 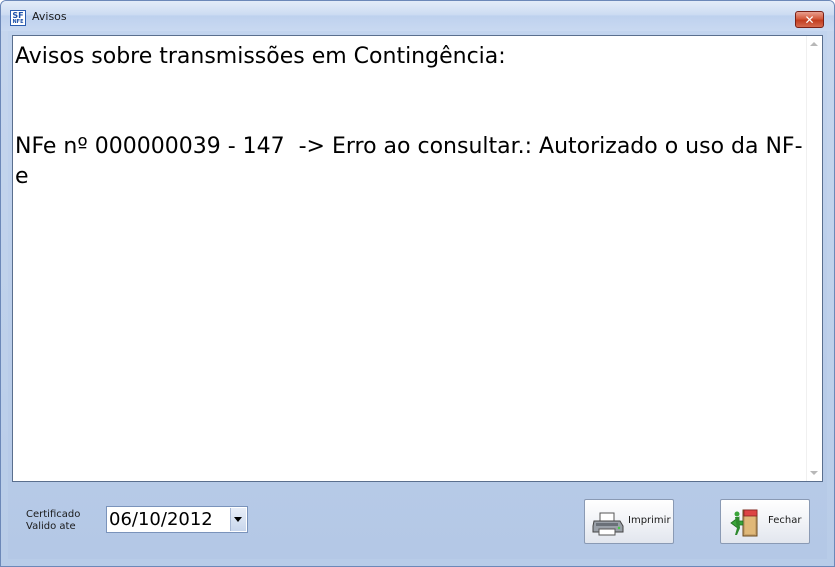 I want to click on certificate-label: Certificado Valido ate, so click(x=53, y=521).